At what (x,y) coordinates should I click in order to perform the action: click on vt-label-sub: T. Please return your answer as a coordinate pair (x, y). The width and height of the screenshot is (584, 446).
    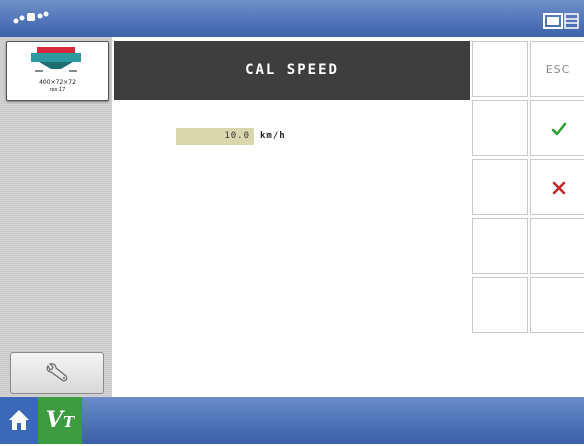
    Looking at the image, I should click on (68, 422).